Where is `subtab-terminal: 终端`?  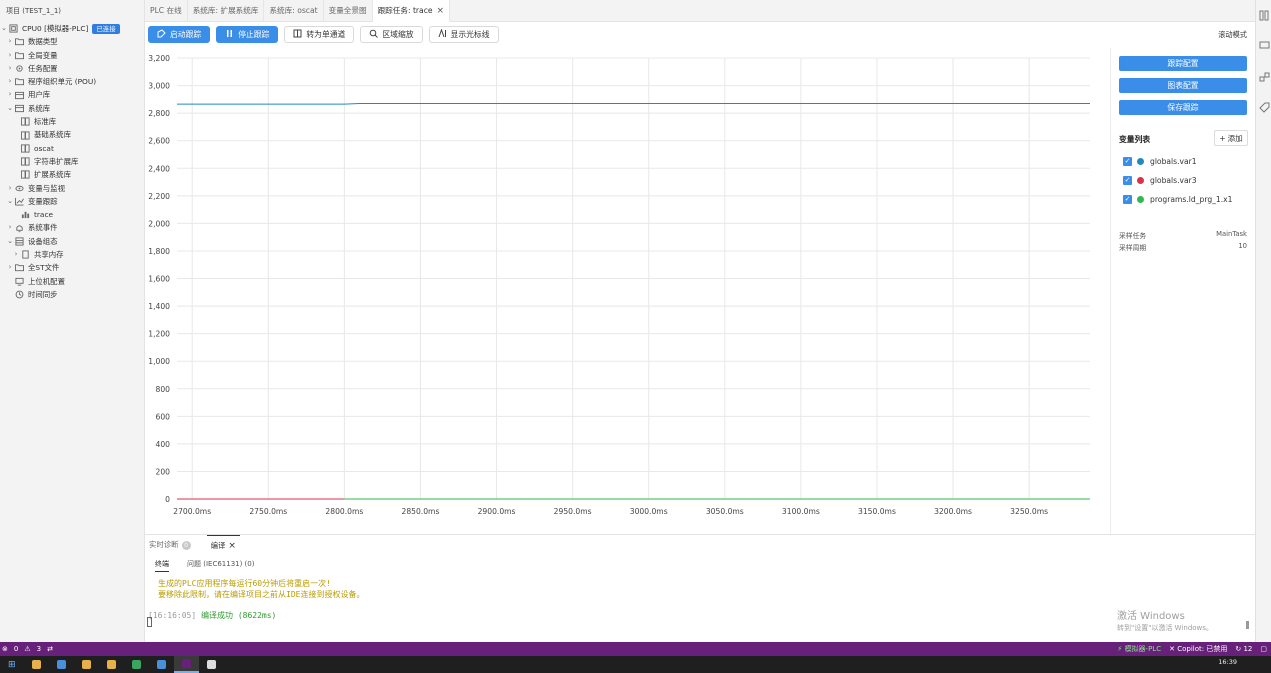
subtab-terminal: 终端 is located at coordinates (162, 565).